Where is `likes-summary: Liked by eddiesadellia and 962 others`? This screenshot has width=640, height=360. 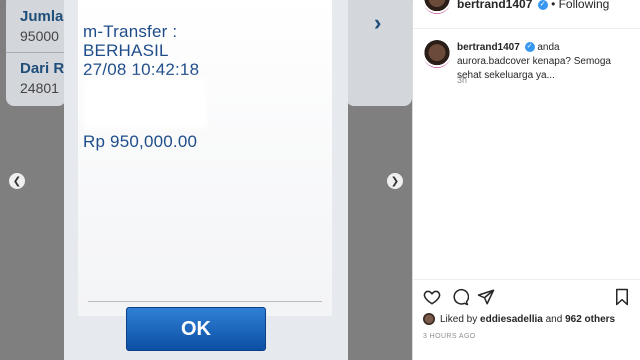
likes-summary: Liked by eddiesadellia and 962 others is located at coordinates (519, 319).